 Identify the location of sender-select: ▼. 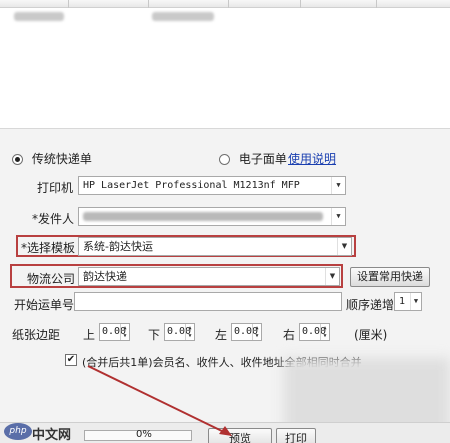
(212, 216).